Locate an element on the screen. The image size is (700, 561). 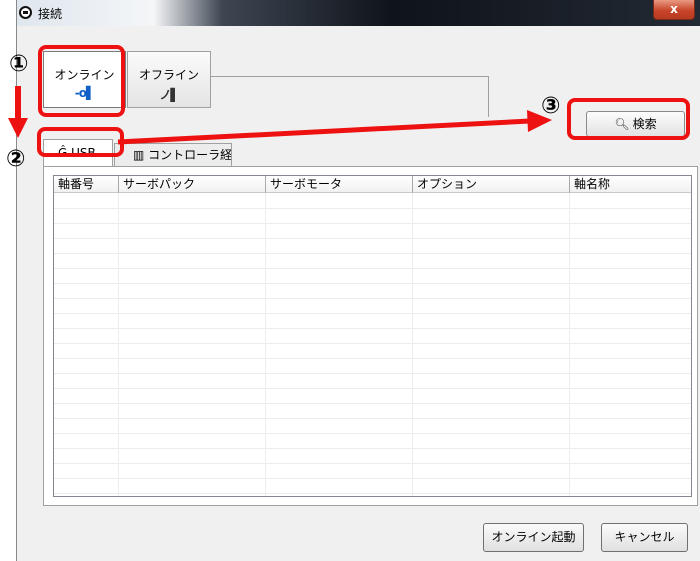
annotation-arrowhead-down is located at coordinates (18, 128).